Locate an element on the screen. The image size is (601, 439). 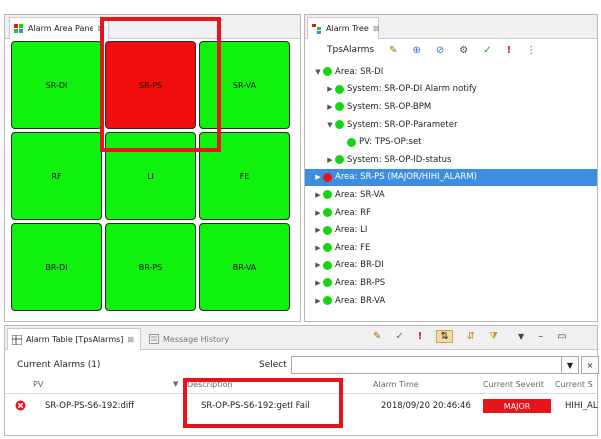
grid-icon is located at coordinates (19, 28).